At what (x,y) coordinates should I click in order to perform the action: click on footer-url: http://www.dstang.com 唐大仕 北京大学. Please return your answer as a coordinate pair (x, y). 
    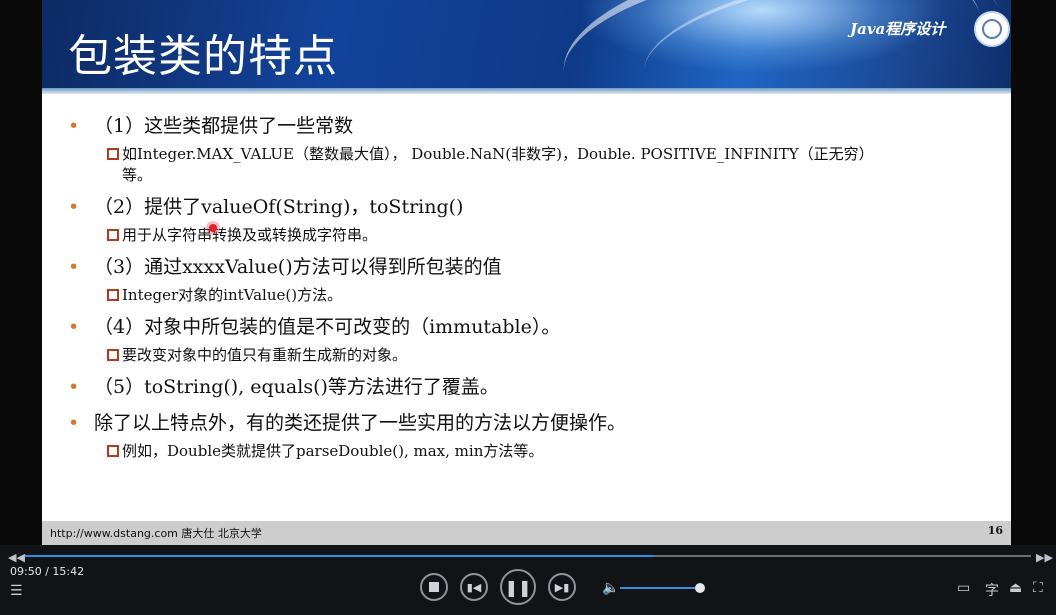
    Looking at the image, I should click on (156, 533).